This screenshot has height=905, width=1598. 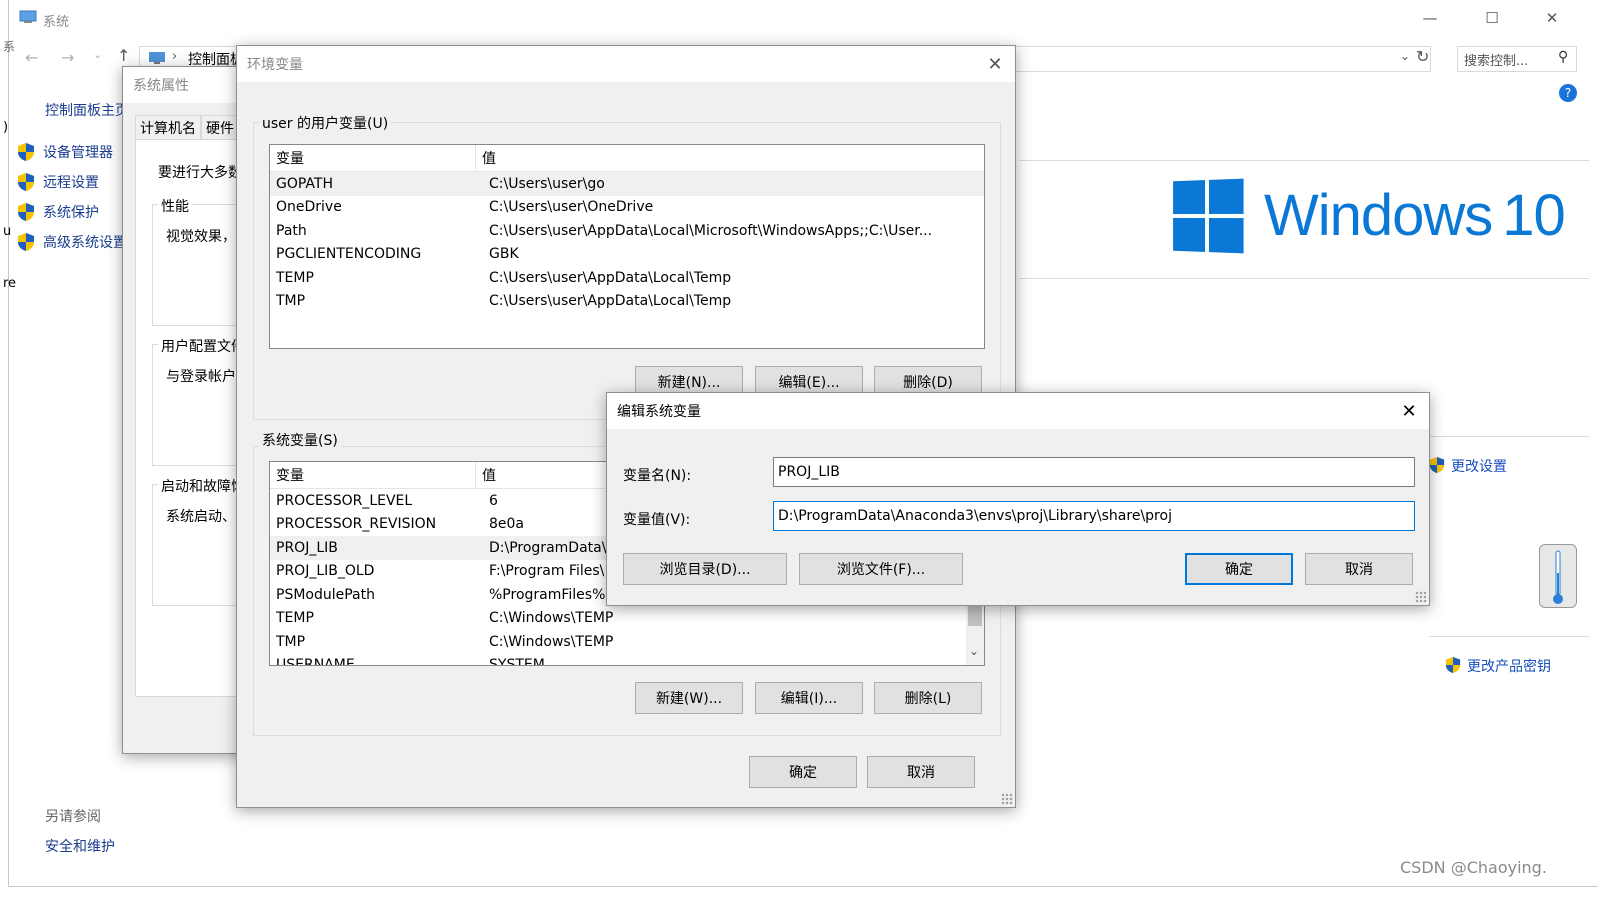 What do you see at coordinates (307, 547) in the screenshot?
I see `variable-name-cell: PROJ_LIB` at bounding box center [307, 547].